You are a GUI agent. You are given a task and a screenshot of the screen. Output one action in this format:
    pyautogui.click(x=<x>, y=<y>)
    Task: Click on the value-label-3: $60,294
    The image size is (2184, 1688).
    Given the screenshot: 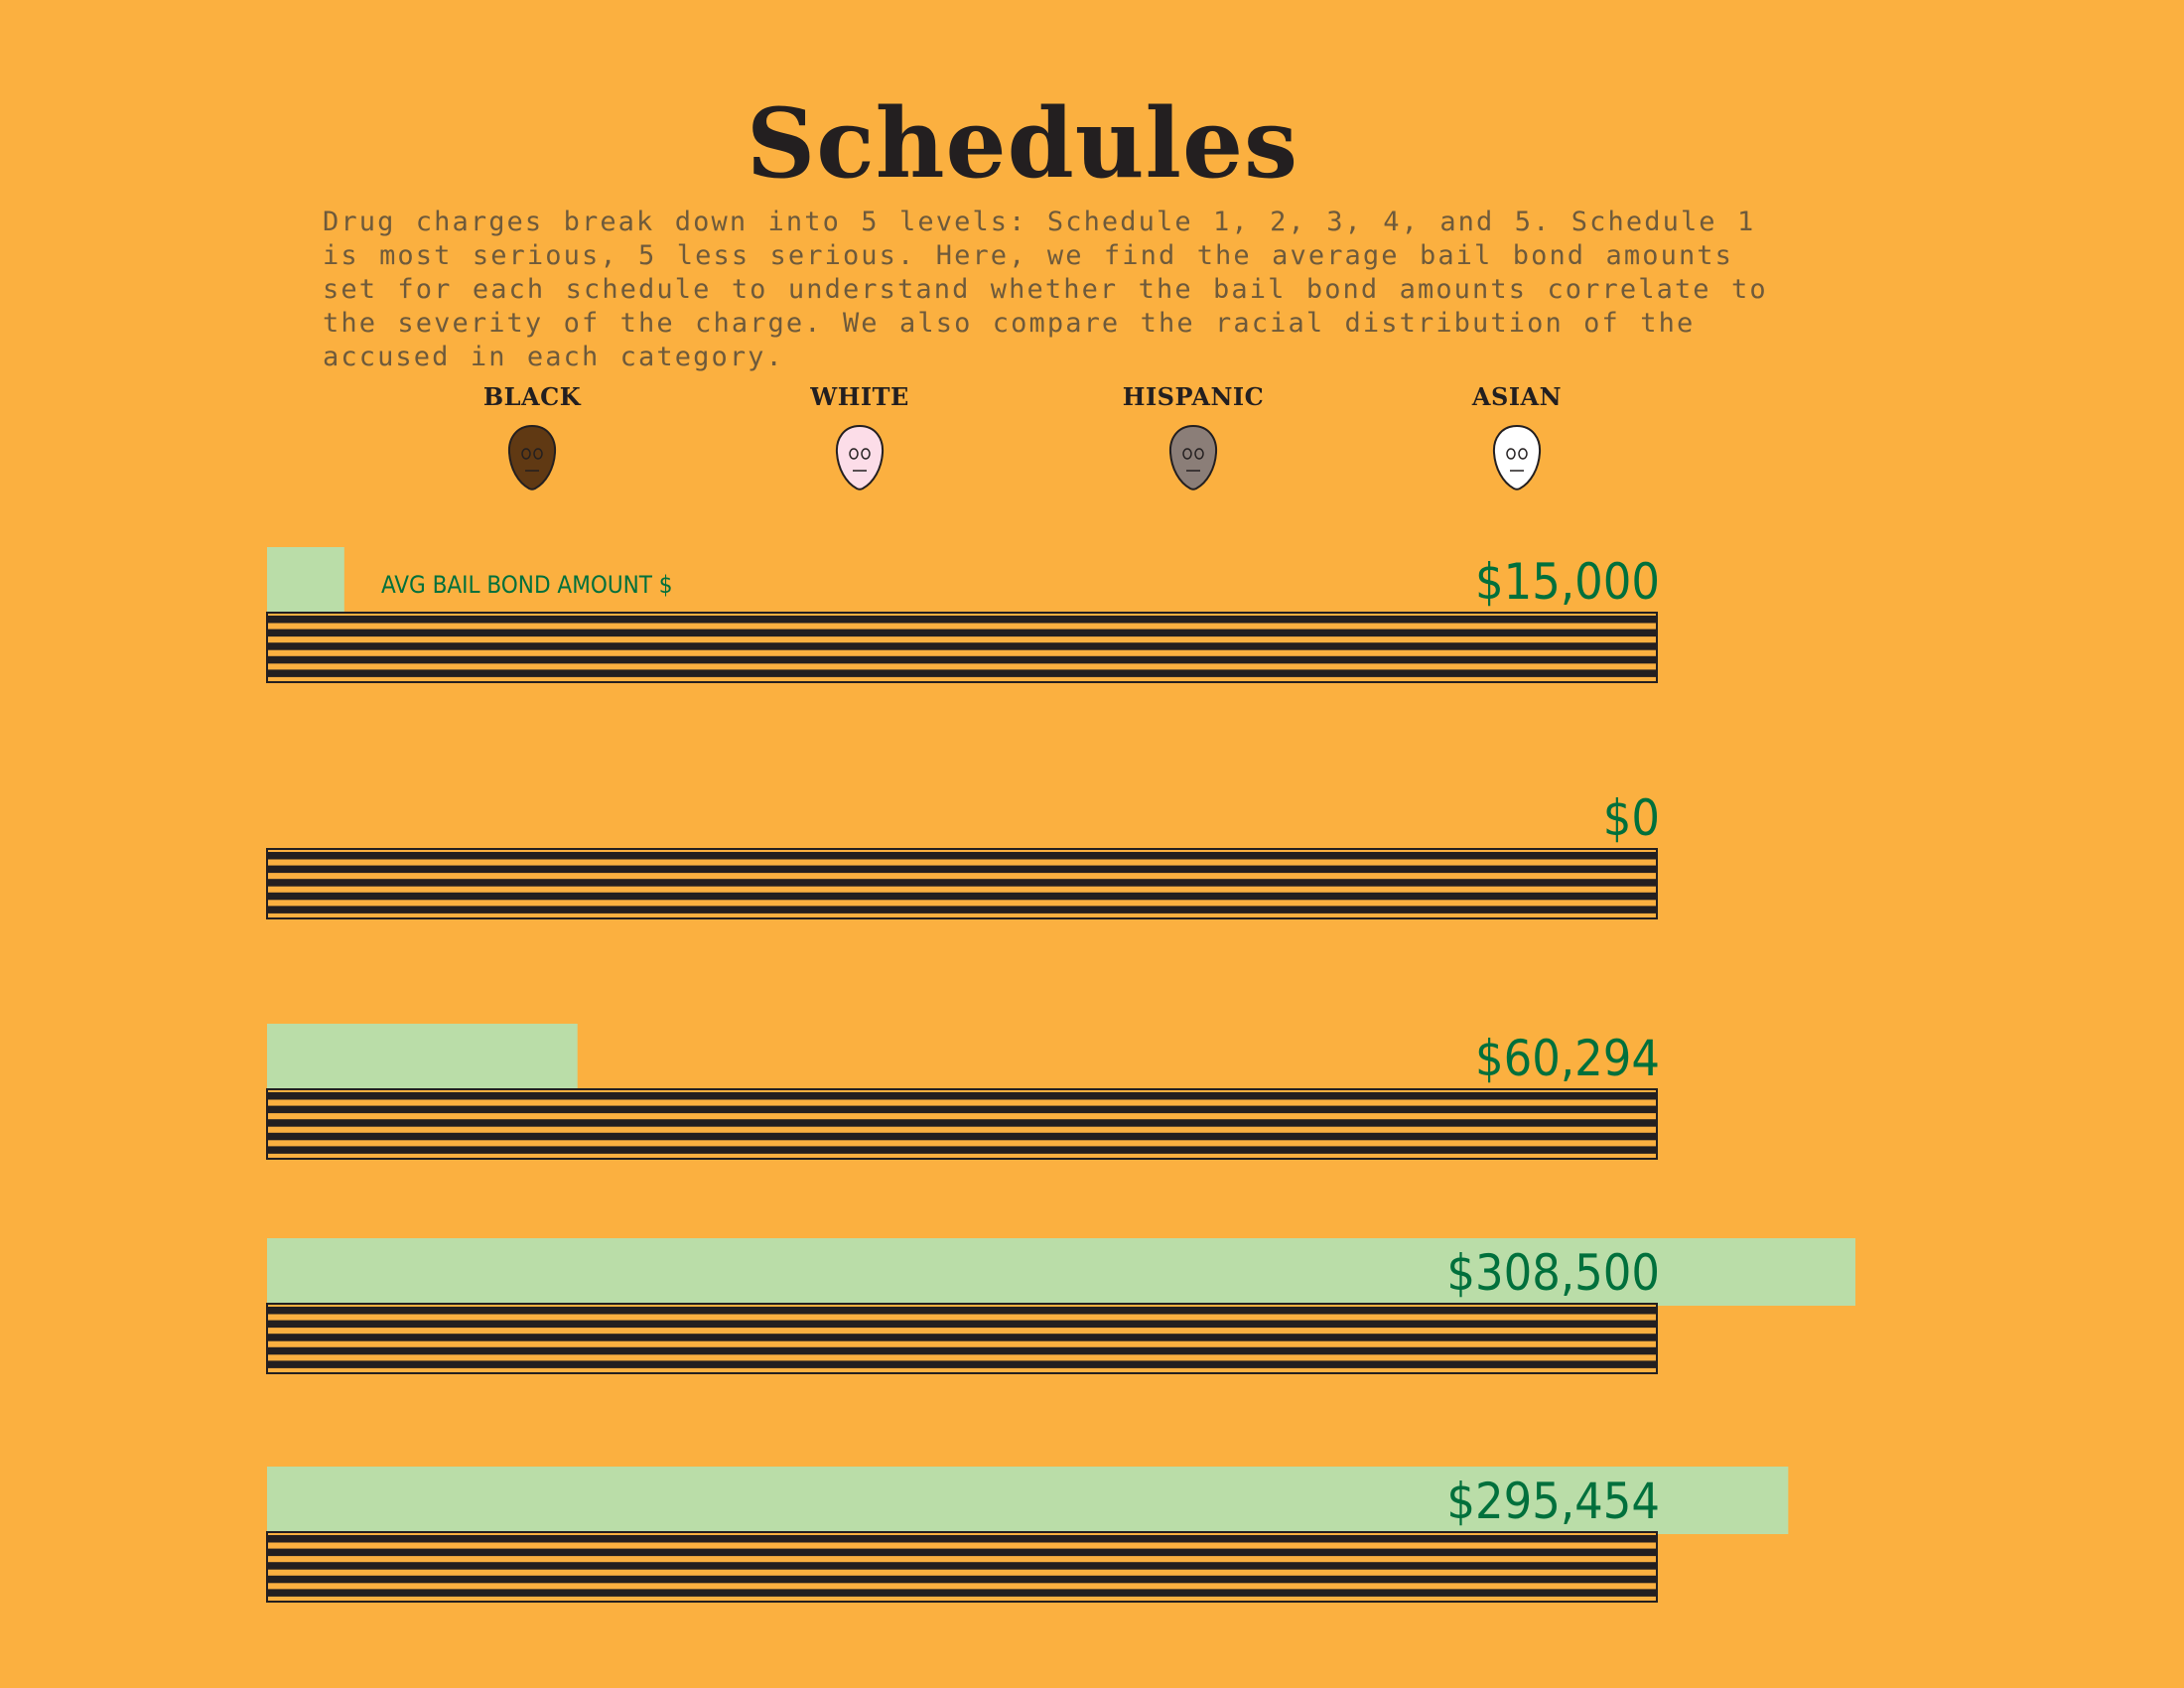 What is the action you would take?
    pyautogui.click(x=1567, y=1058)
    